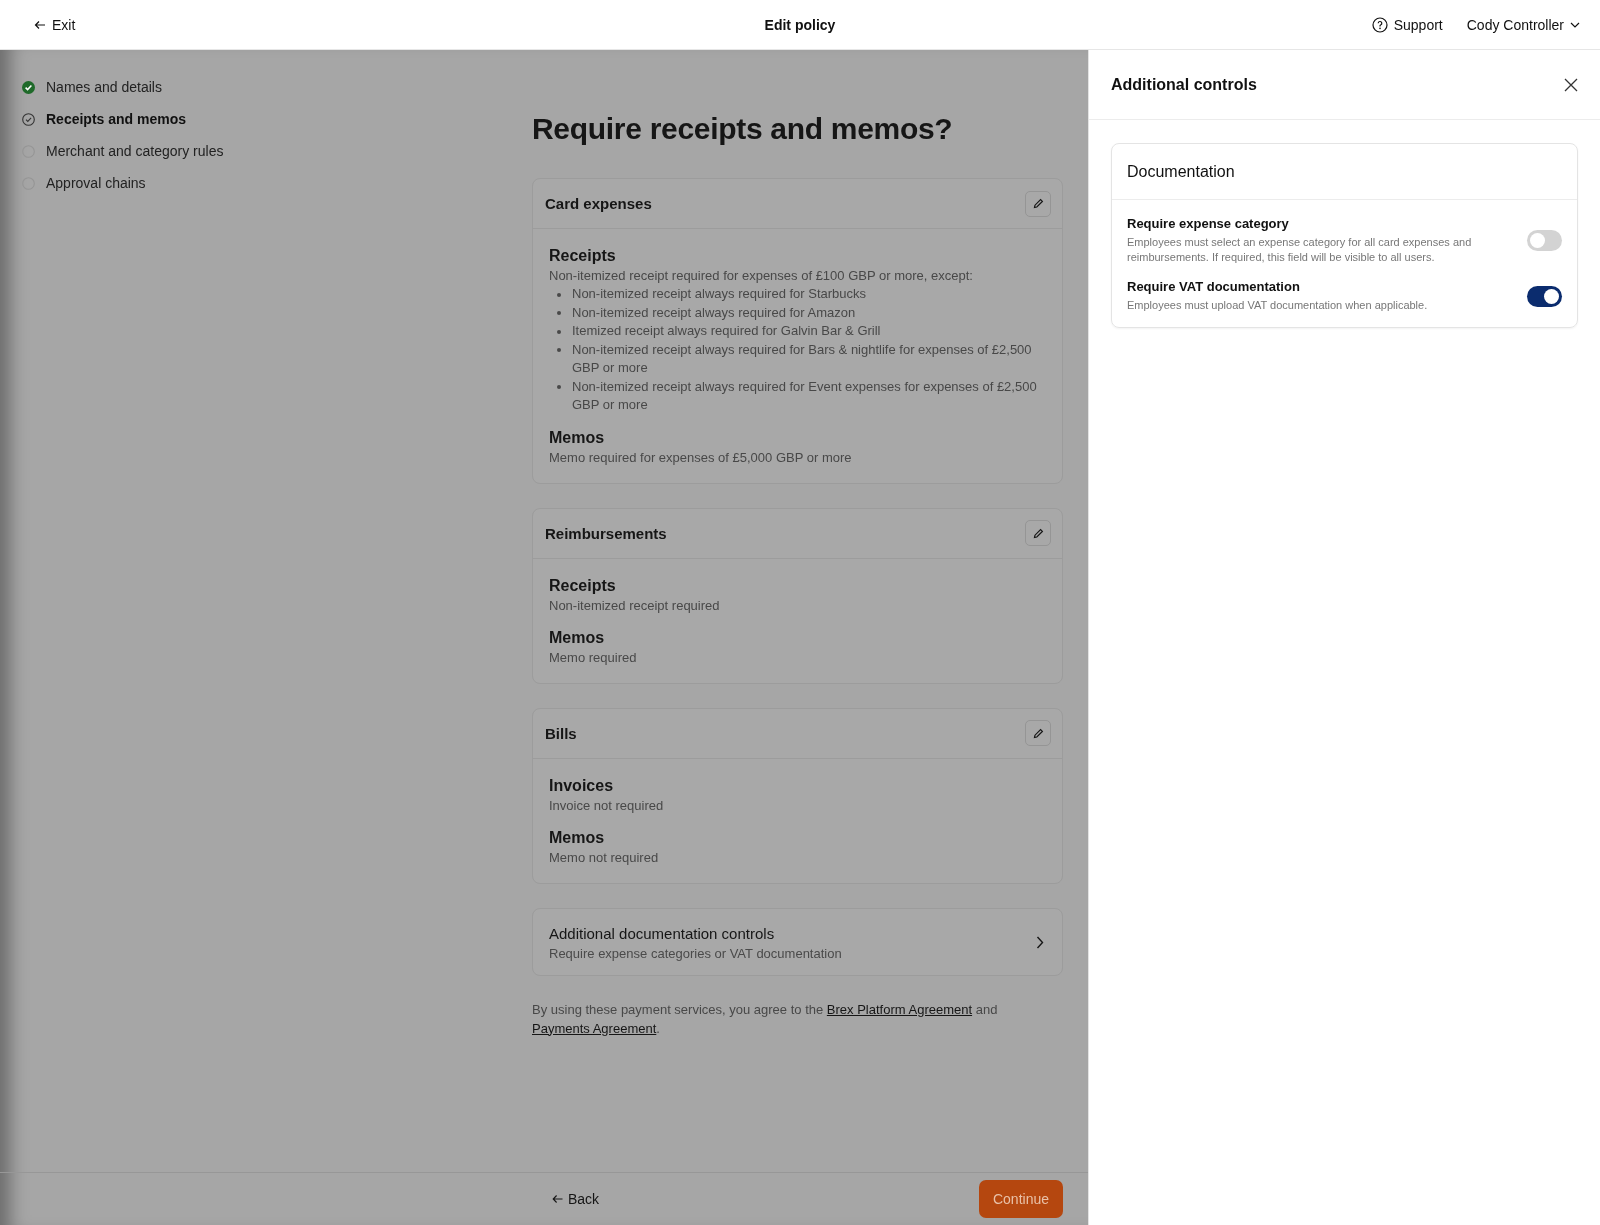  What do you see at coordinates (604, 857) in the screenshot?
I see `block-text: Memo not required` at bounding box center [604, 857].